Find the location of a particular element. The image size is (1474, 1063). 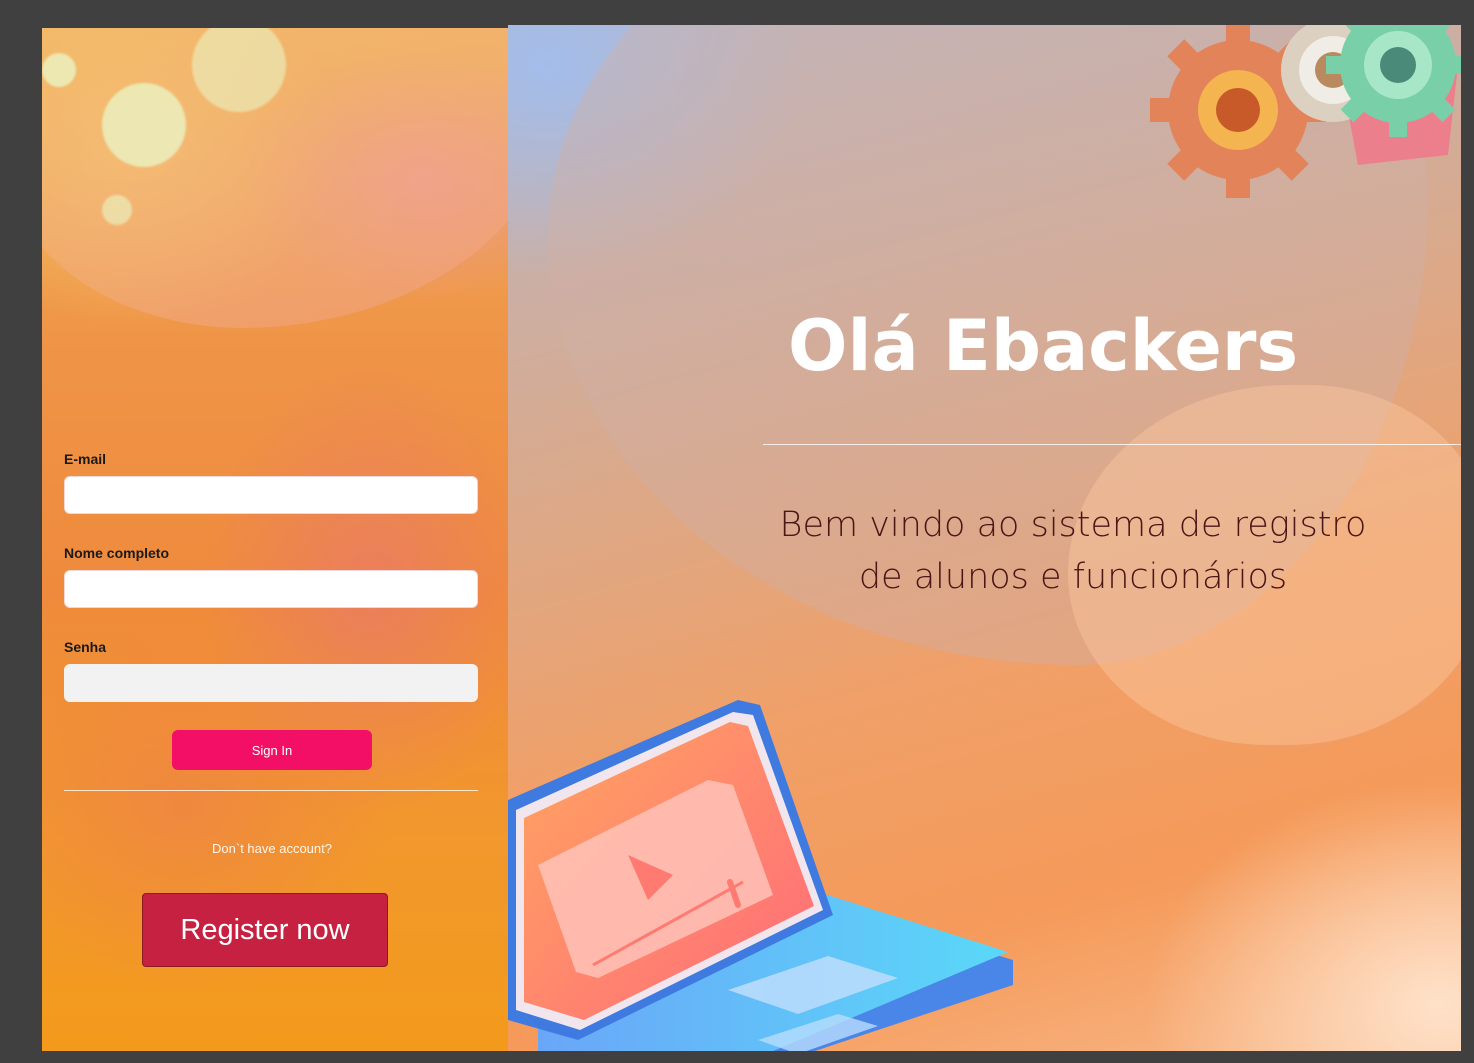

password-label: Senha is located at coordinates (85, 647).